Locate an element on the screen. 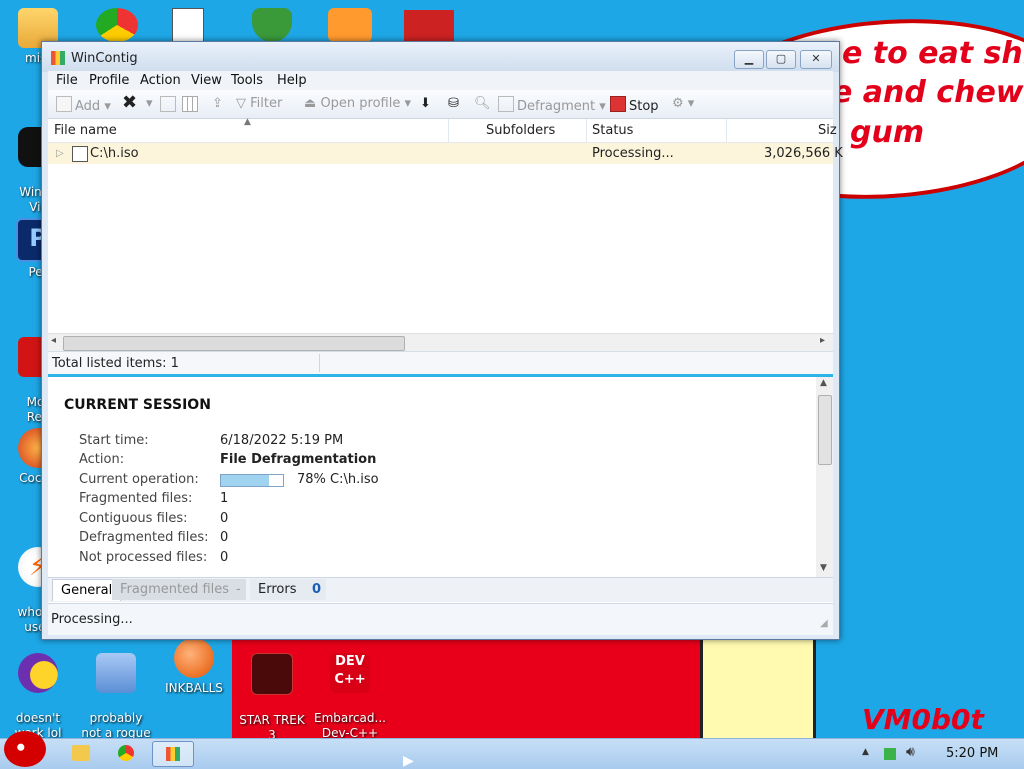 Image resolution: width=1024 pixels, height=769 pixels. desktop-icon-devcpp: DEV C++ Embarcad... Dev-C++ is located at coordinates (350, 689).